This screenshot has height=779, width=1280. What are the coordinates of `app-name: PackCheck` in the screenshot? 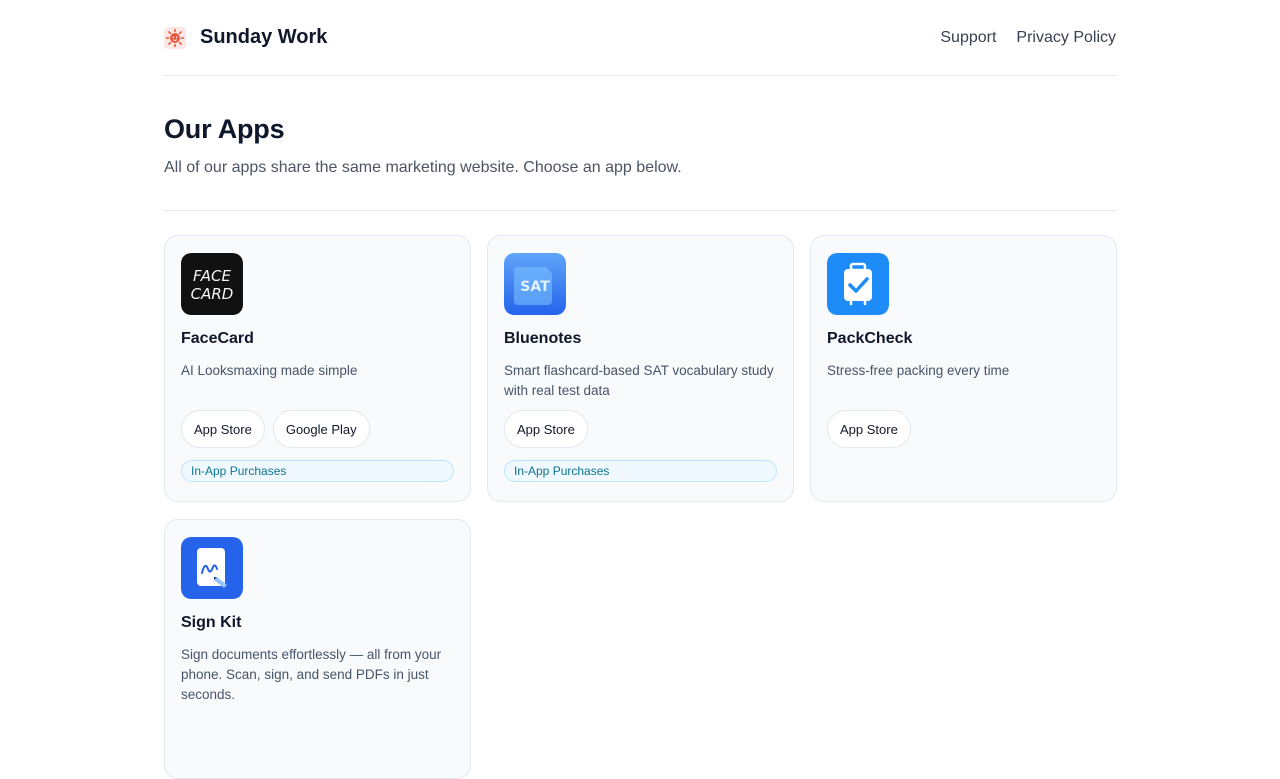 It's located at (870, 338).